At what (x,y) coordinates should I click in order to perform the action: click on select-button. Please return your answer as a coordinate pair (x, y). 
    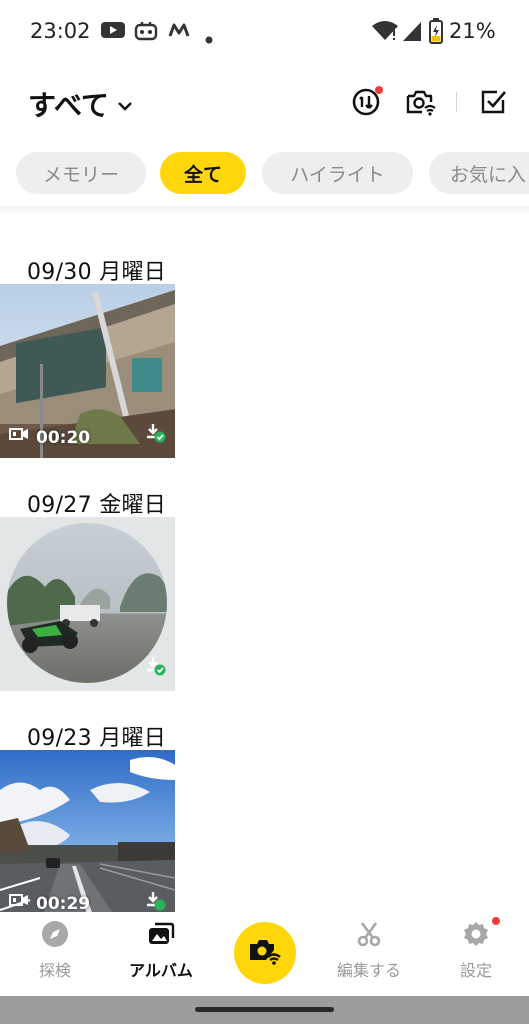
    Looking at the image, I should click on (494, 102).